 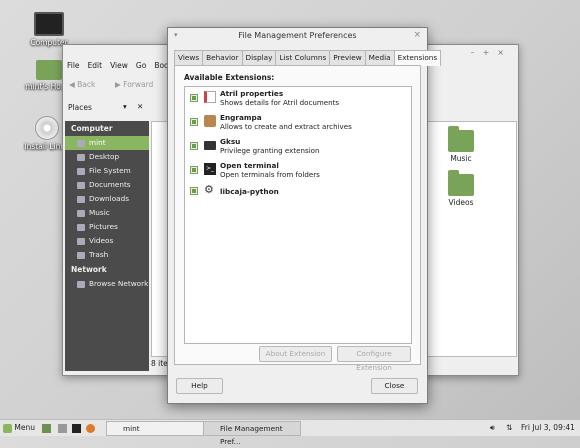 I want to click on sidebar-item-documents: Documents, so click(x=107, y=185).